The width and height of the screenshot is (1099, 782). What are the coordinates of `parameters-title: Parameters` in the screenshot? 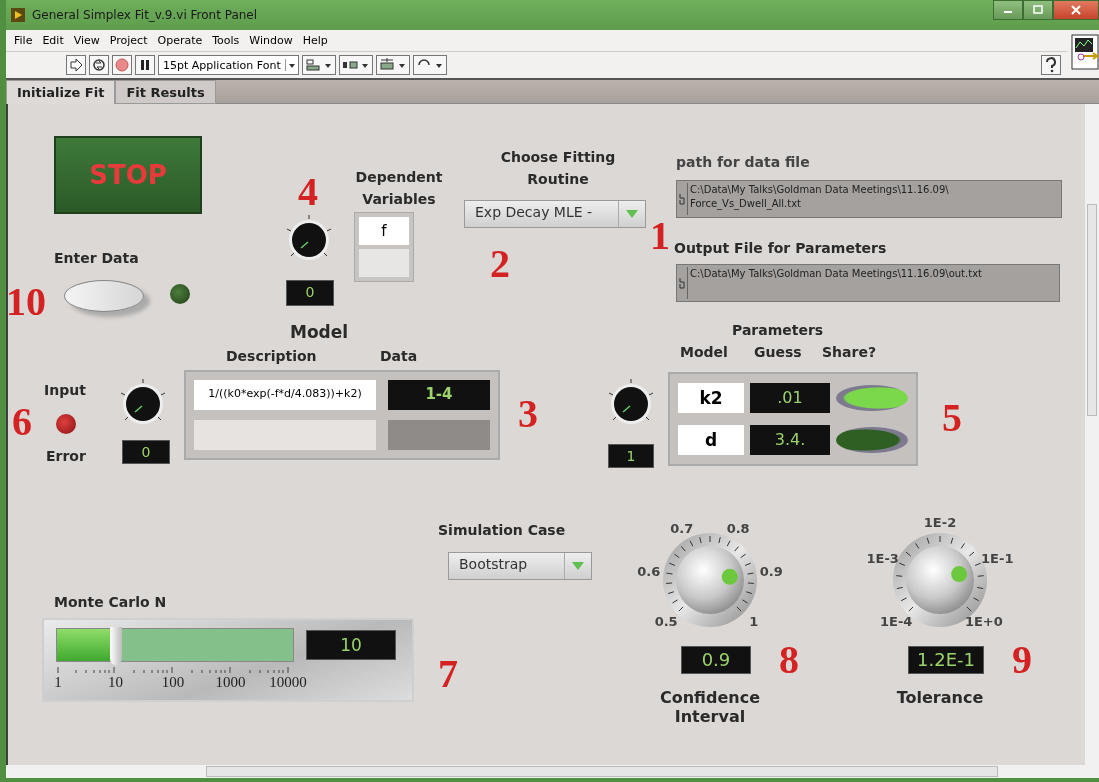 It's located at (778, 330).